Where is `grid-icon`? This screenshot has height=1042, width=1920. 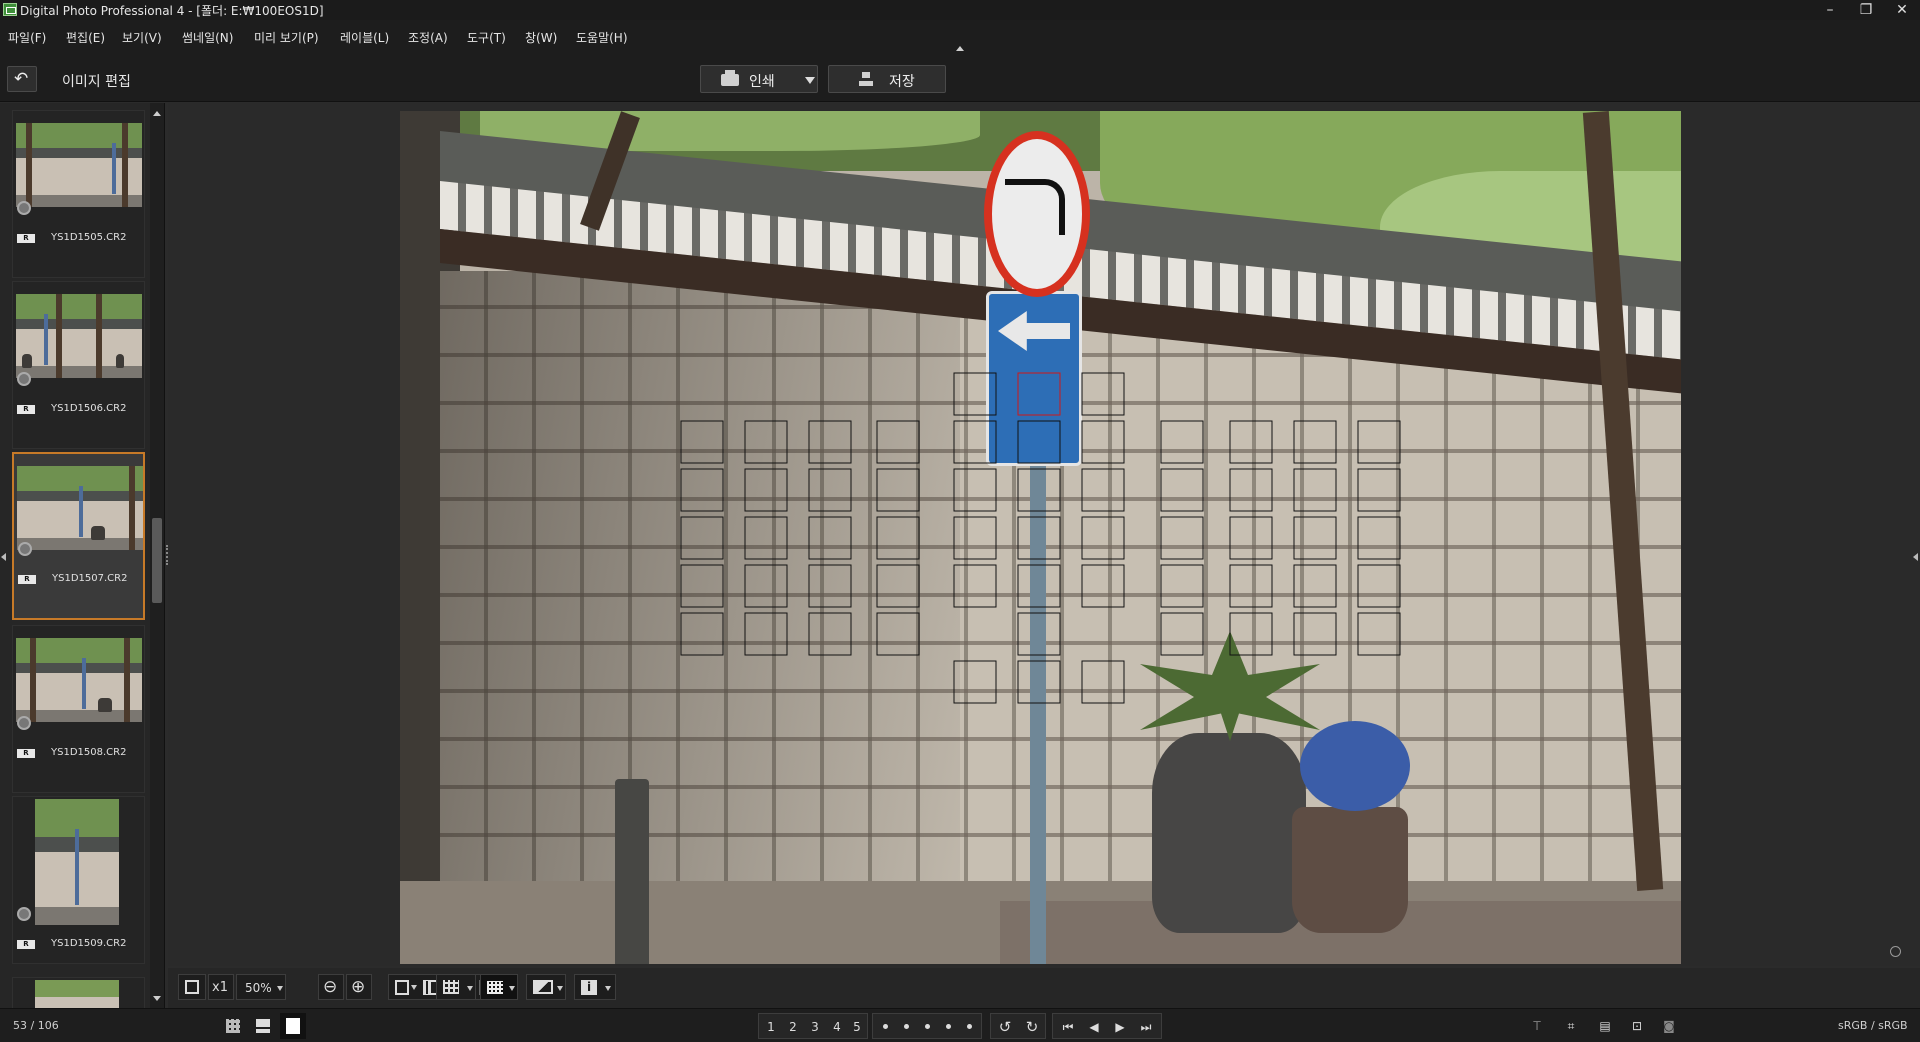 grid-icon is located at coordinates (451, 987).